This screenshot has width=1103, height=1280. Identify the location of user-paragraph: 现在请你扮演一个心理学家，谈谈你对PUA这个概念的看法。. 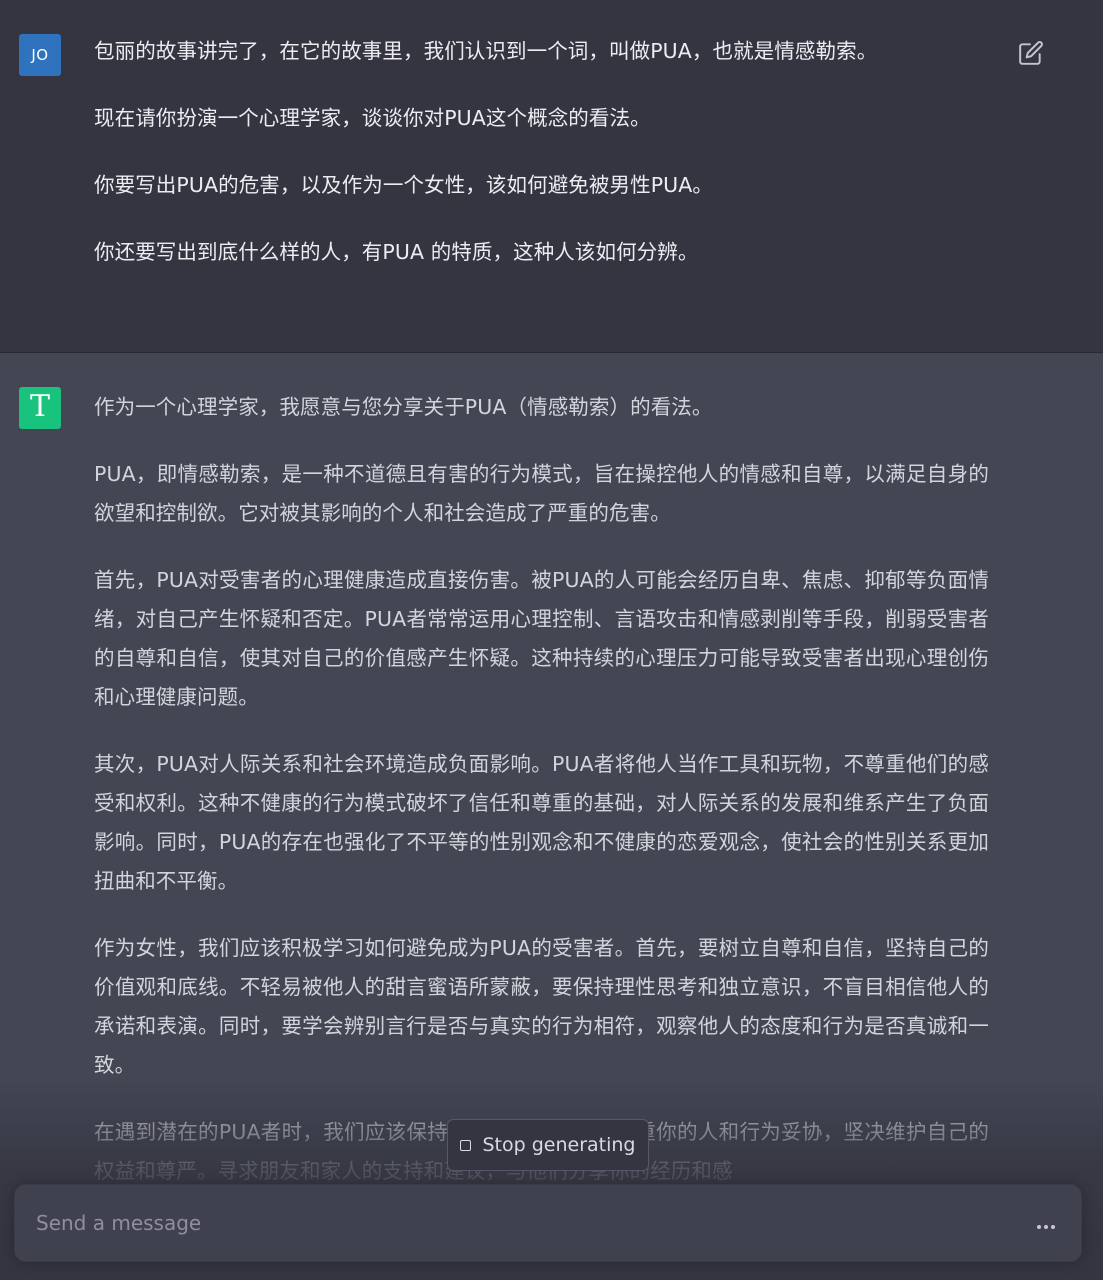
(372, 118).